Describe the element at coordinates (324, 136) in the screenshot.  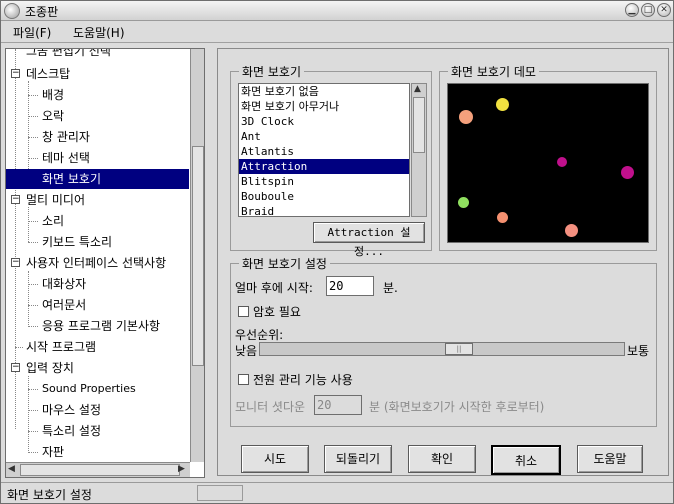
I see `list-item: Ant` at that location.